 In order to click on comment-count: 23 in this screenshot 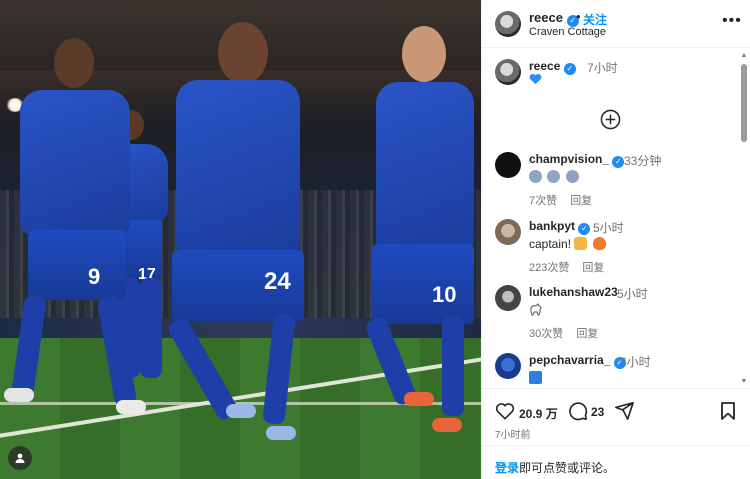, I will do `click(598, 412)`.